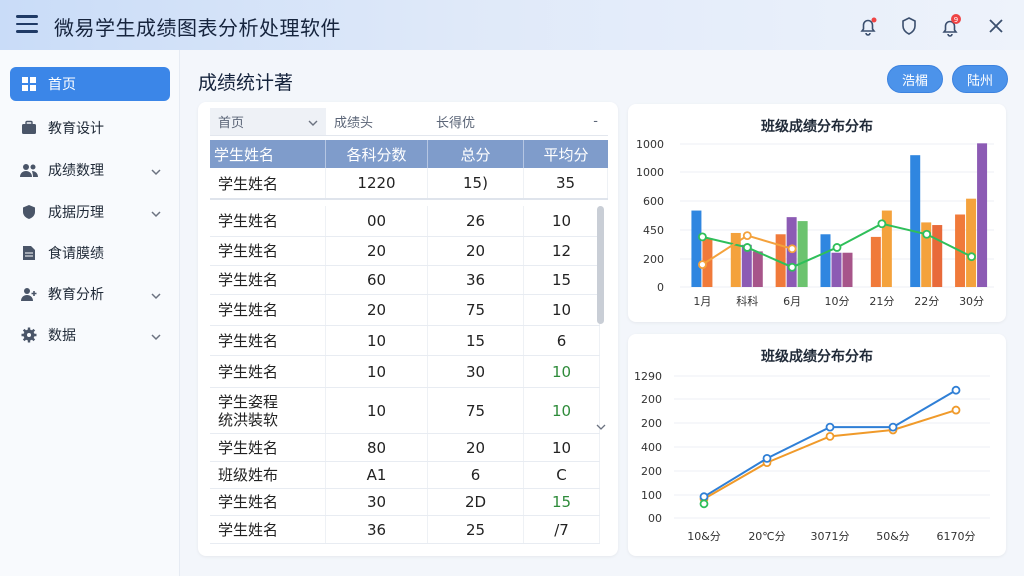 This screenshot has height=576, width=1024. What do you see at coordinates (405, 221) in the screenshot?
I see `table-row: 学生姓名 00 26 10` at bounding box center [405, 221].